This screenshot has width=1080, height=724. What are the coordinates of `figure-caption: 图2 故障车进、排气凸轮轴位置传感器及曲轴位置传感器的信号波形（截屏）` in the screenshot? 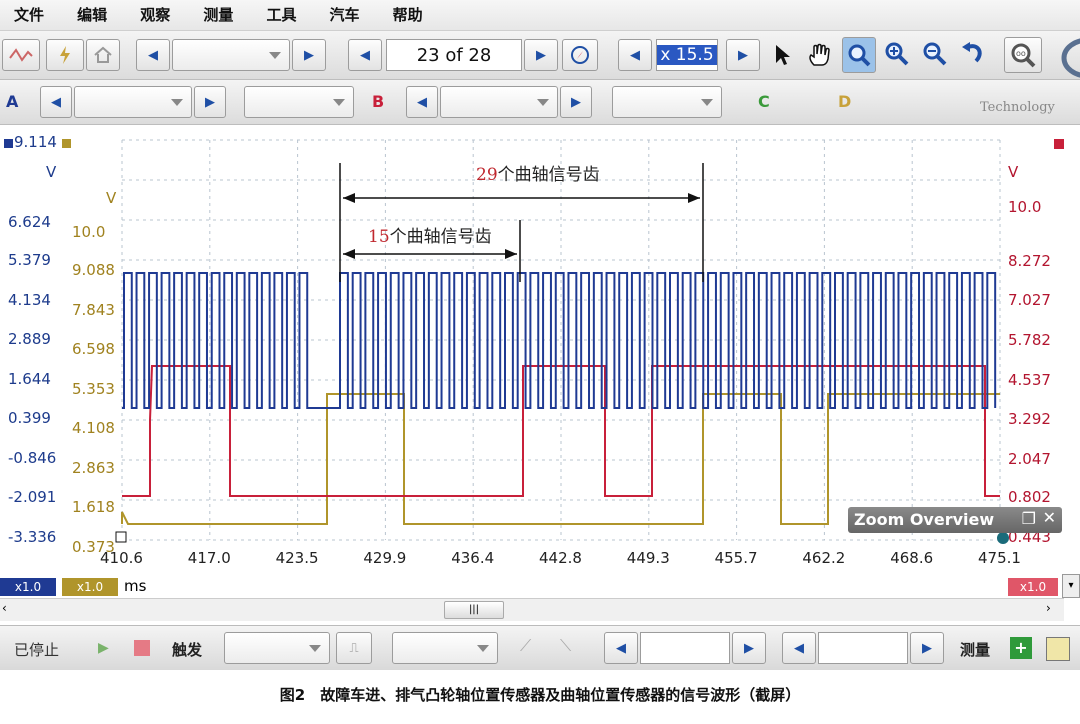 It's located at (540, 695).